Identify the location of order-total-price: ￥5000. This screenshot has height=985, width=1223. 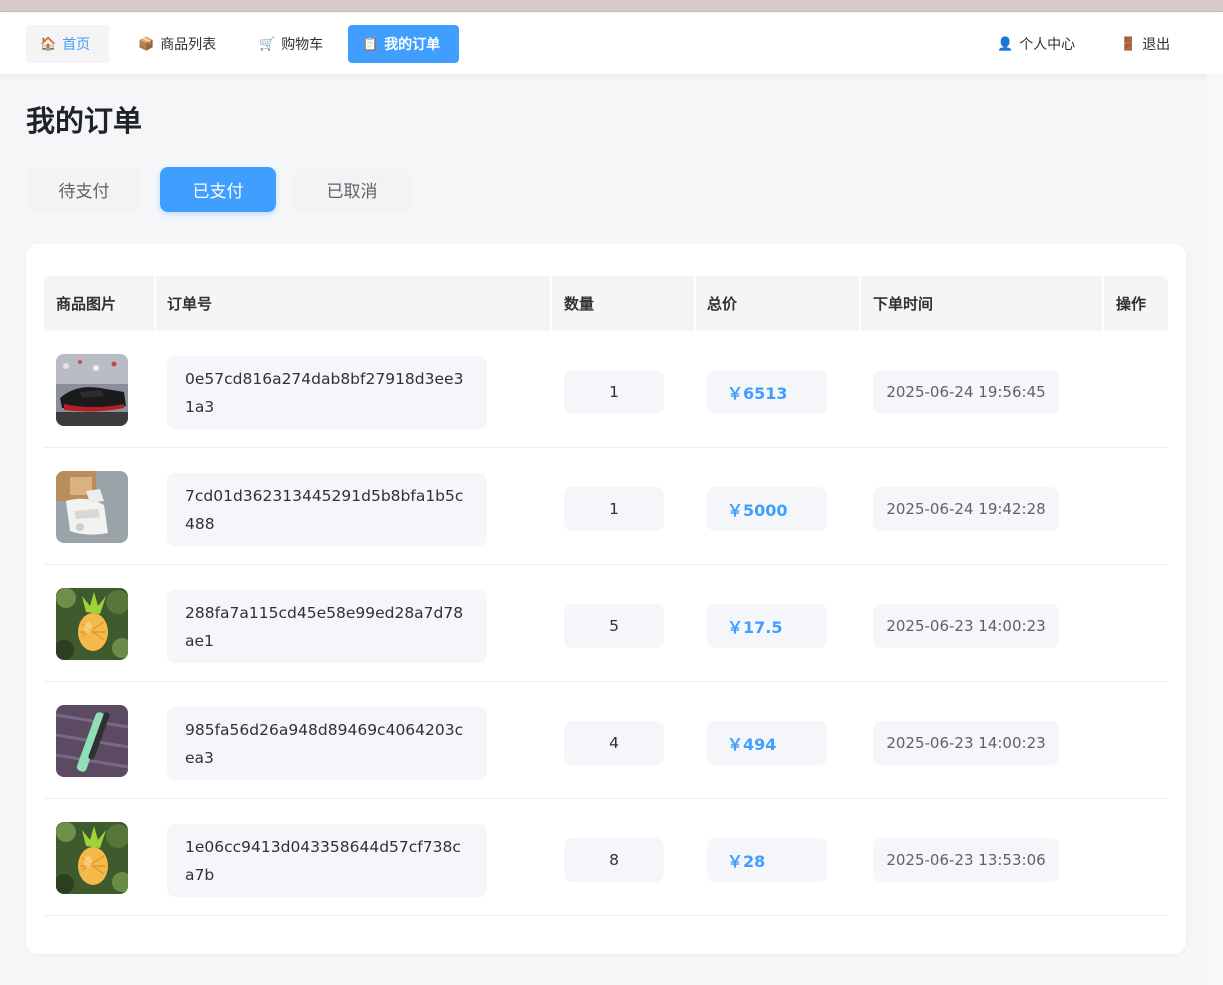
(767, 509).